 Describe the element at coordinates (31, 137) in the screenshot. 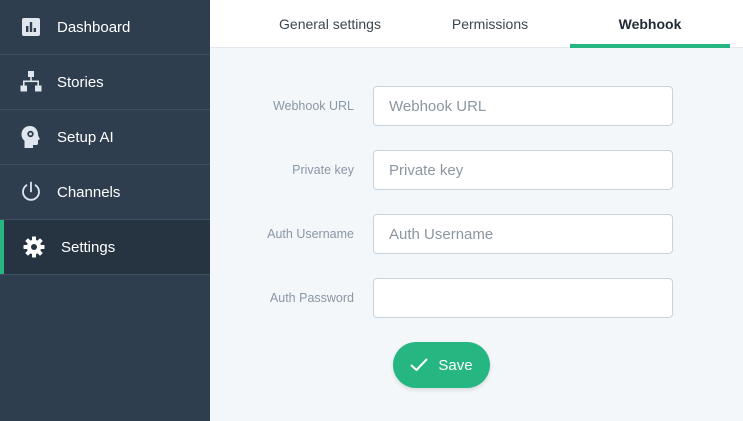

I see `head-brain-icon` at that location.